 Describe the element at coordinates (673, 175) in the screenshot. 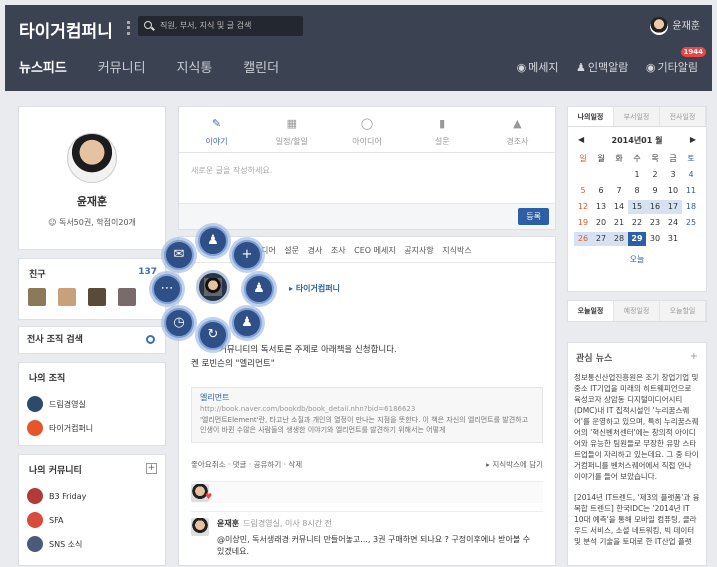

I see `calendar-day: 3` at that location.